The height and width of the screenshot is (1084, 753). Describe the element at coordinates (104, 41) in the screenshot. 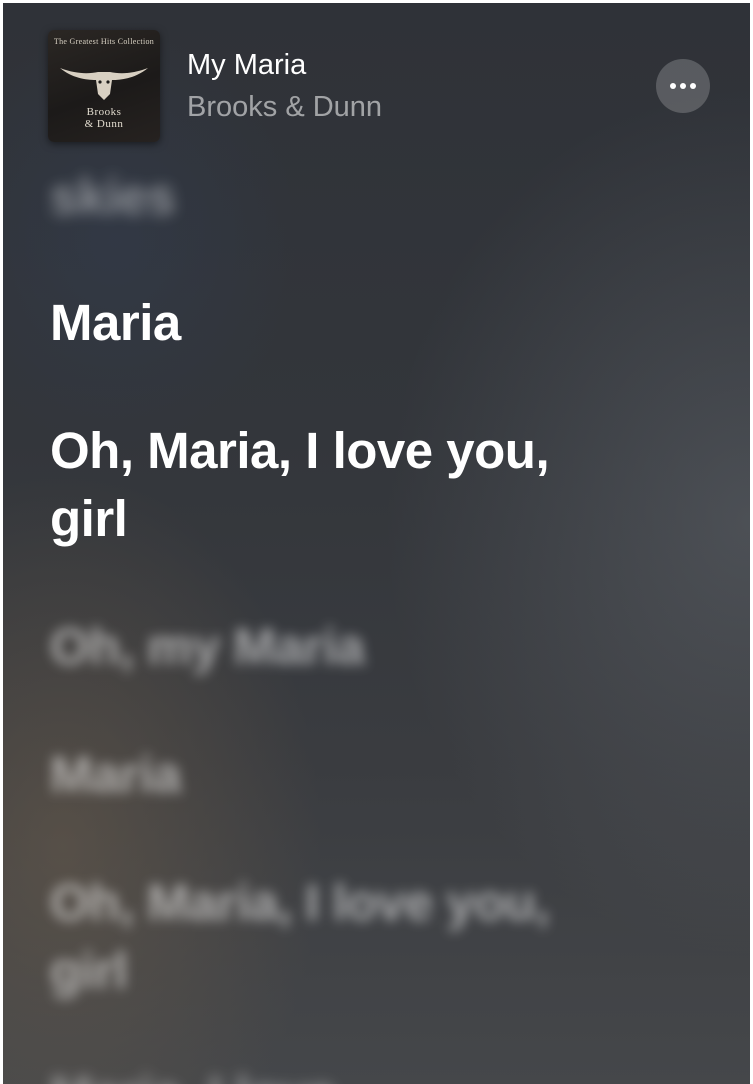

I see `album-art-top-text: The Greatest Hits Collection` at that location.